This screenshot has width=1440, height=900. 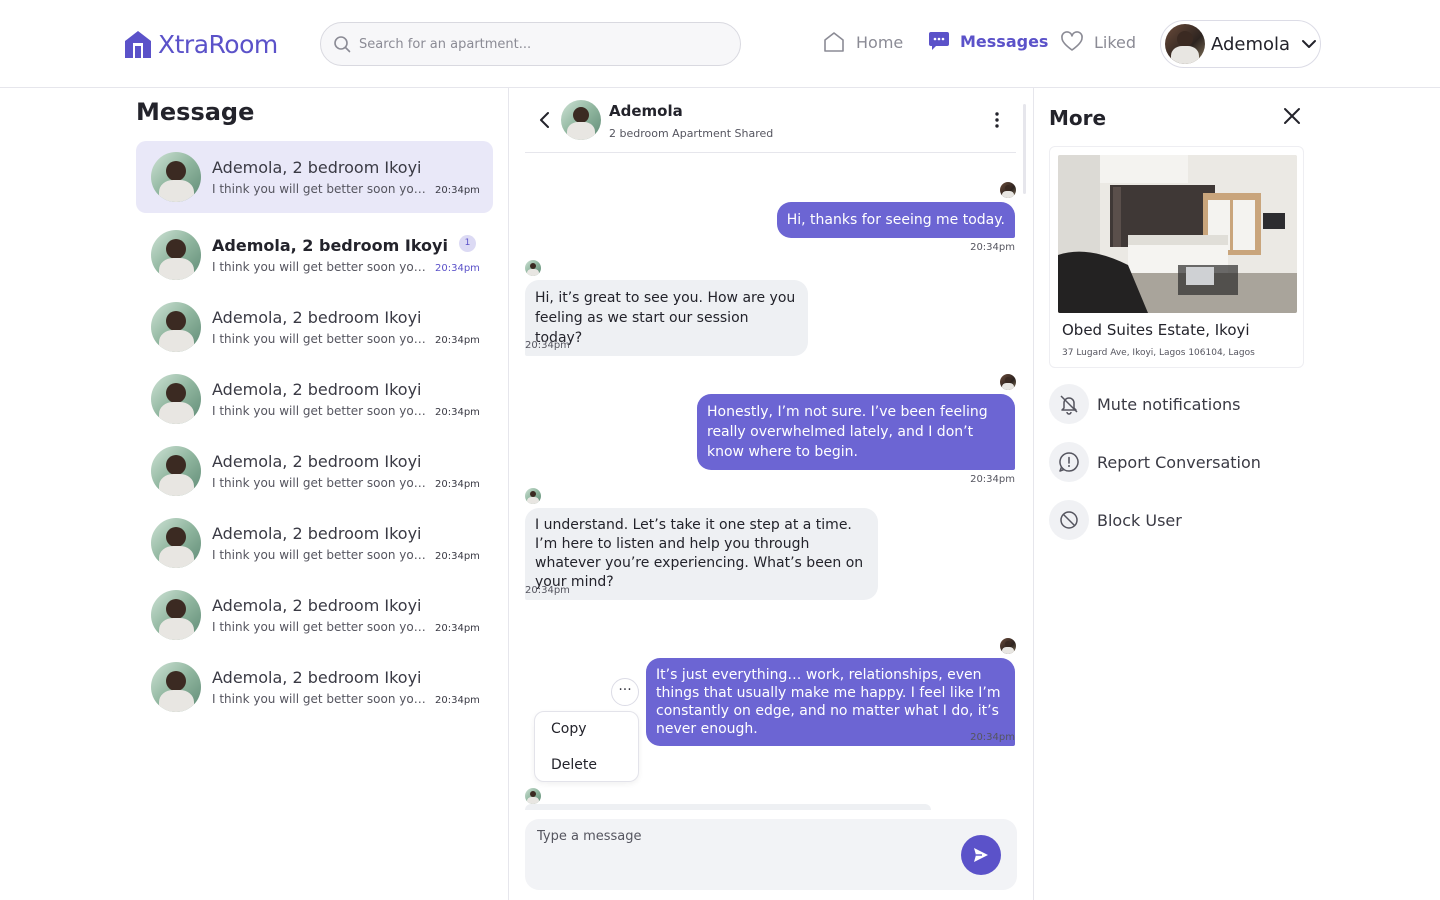 What do you see at coordinates (1069, 520) in the screenshot?
I see `block-icon` at bounding box center [1069, 520].